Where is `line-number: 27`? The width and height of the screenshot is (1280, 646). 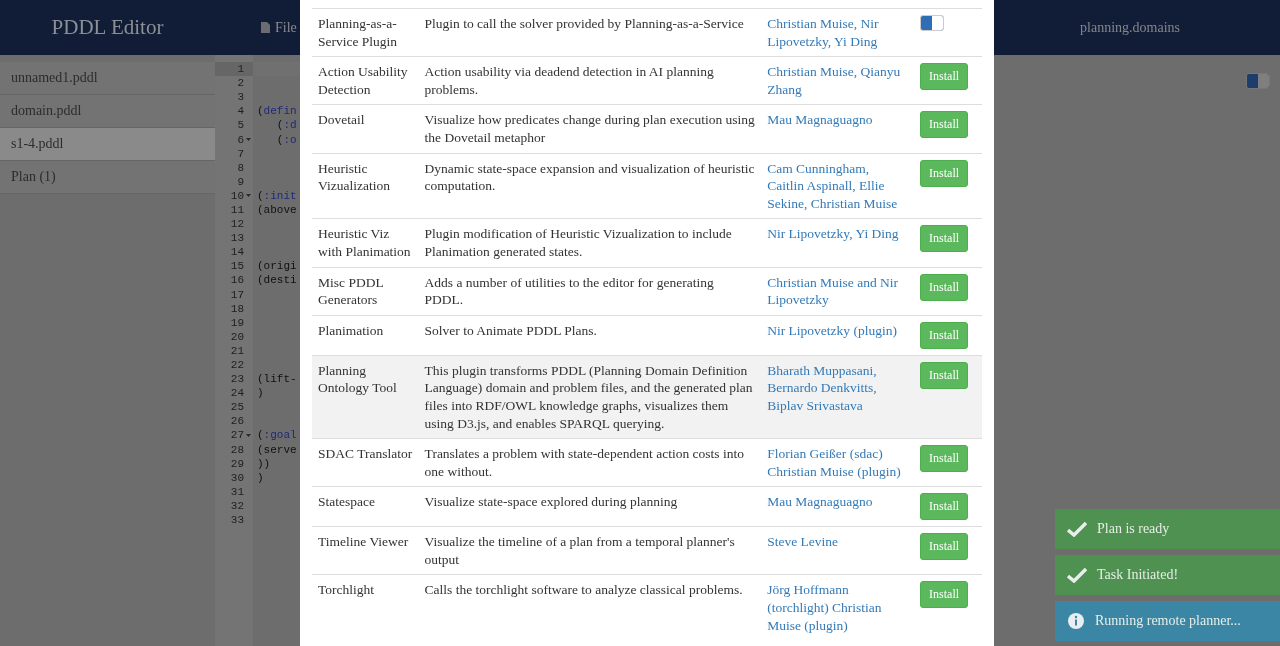 line-number: 27 is located at coordinates (236, 435).